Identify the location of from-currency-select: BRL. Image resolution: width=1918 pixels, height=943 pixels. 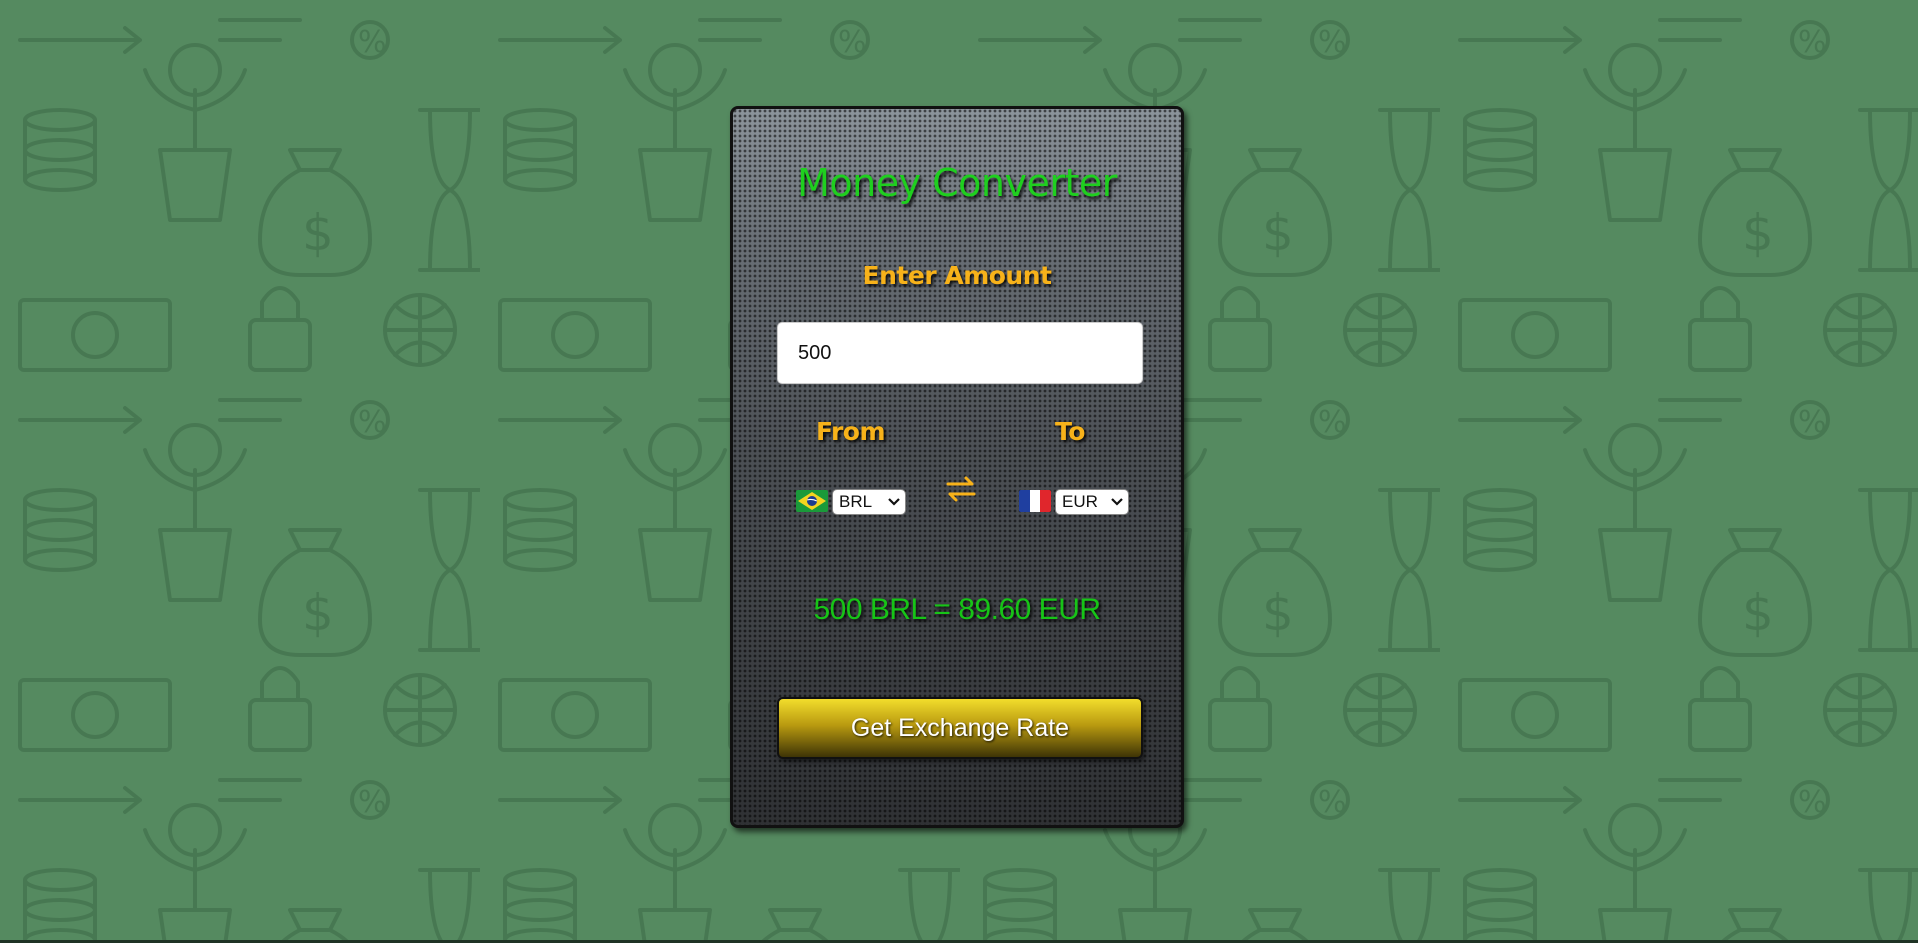
(869, 502).